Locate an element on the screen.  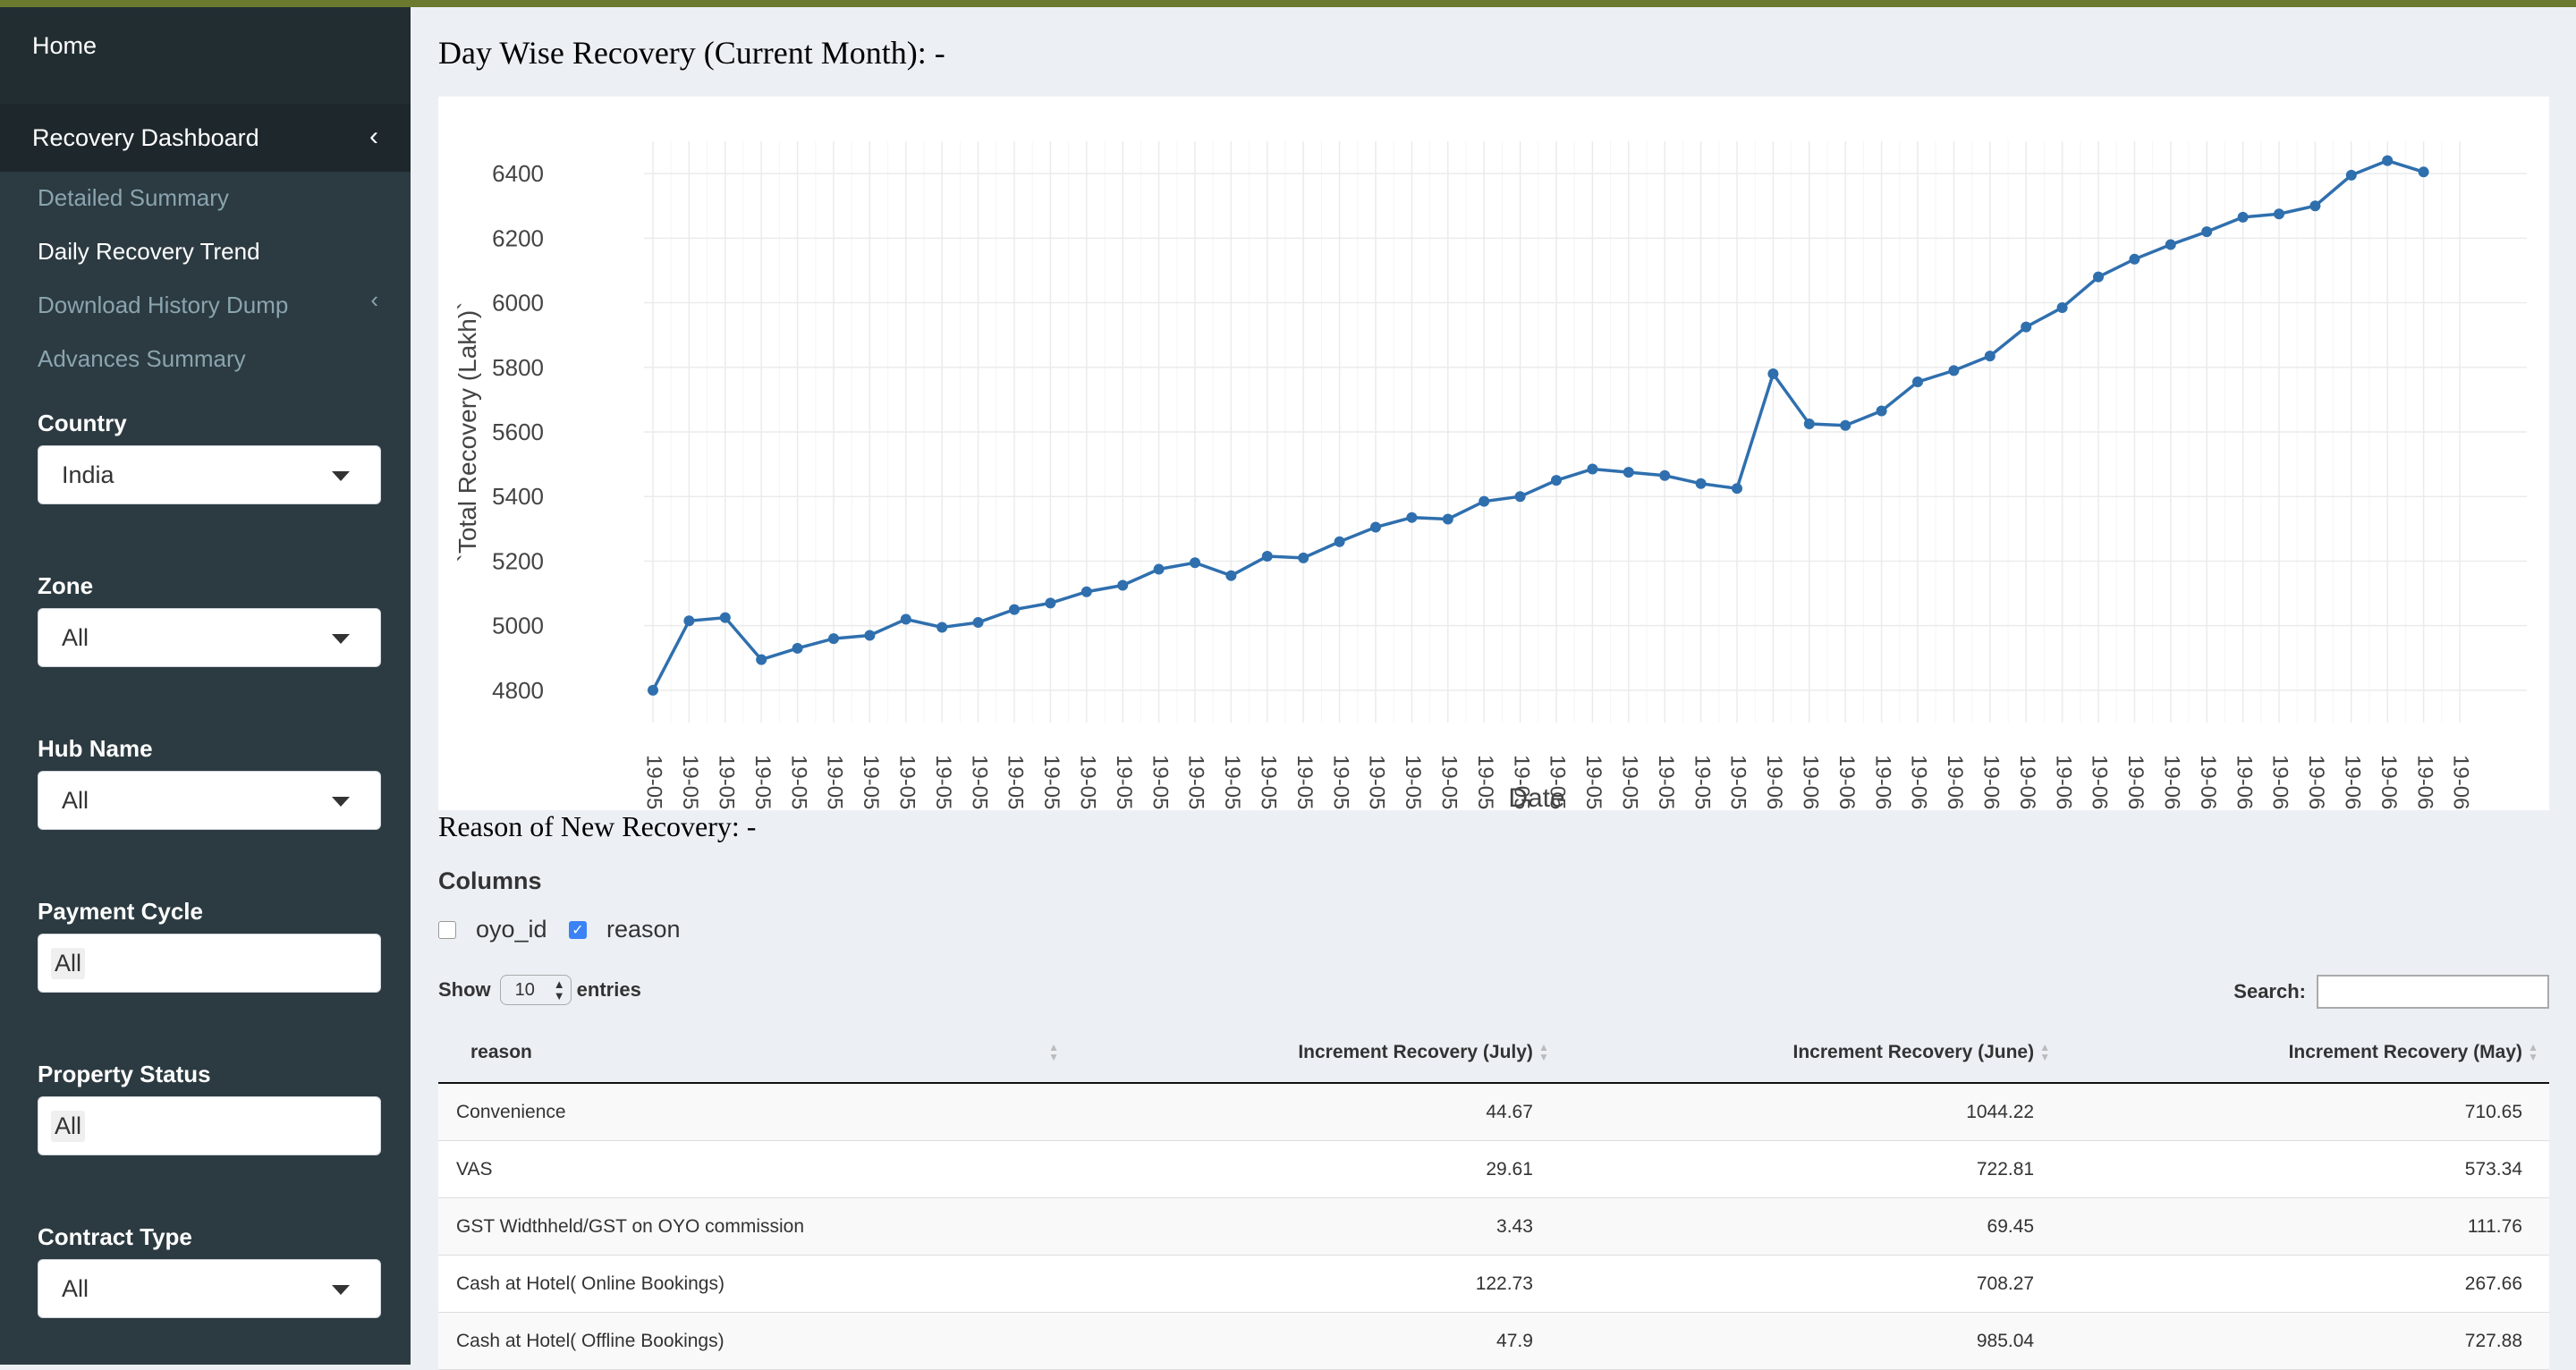
submenu-item-detailed-summary: Detailed Summary is located at coordinates (133, 198).